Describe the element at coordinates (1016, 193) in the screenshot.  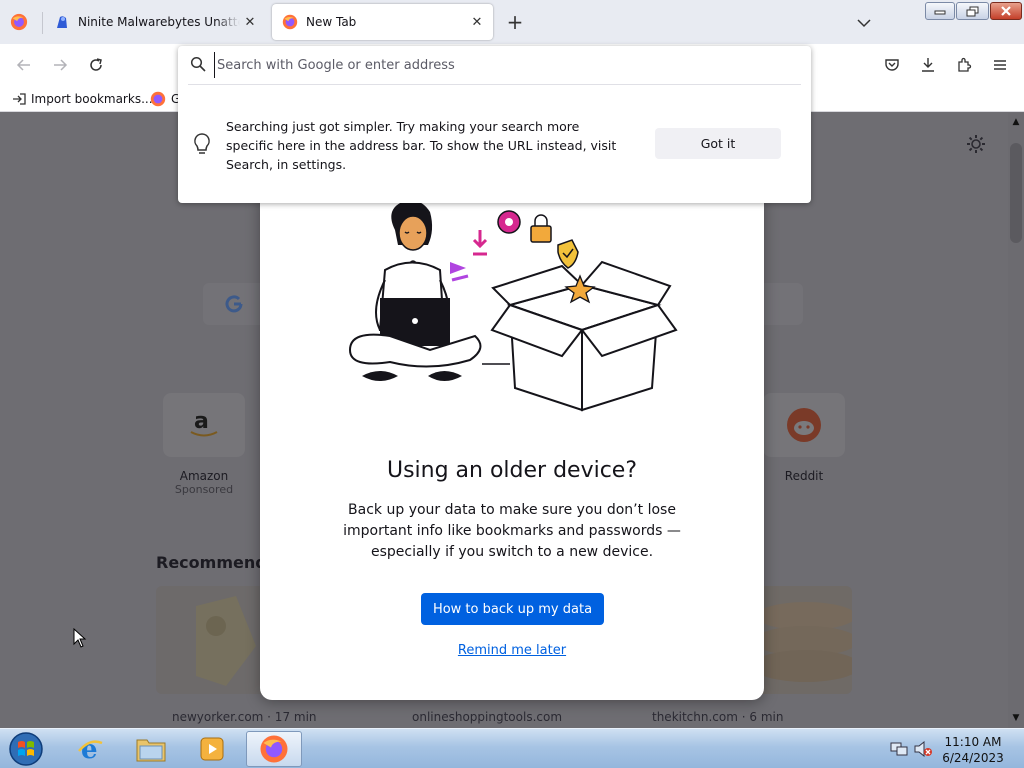
I see `scrollbar-thumb` at that location.